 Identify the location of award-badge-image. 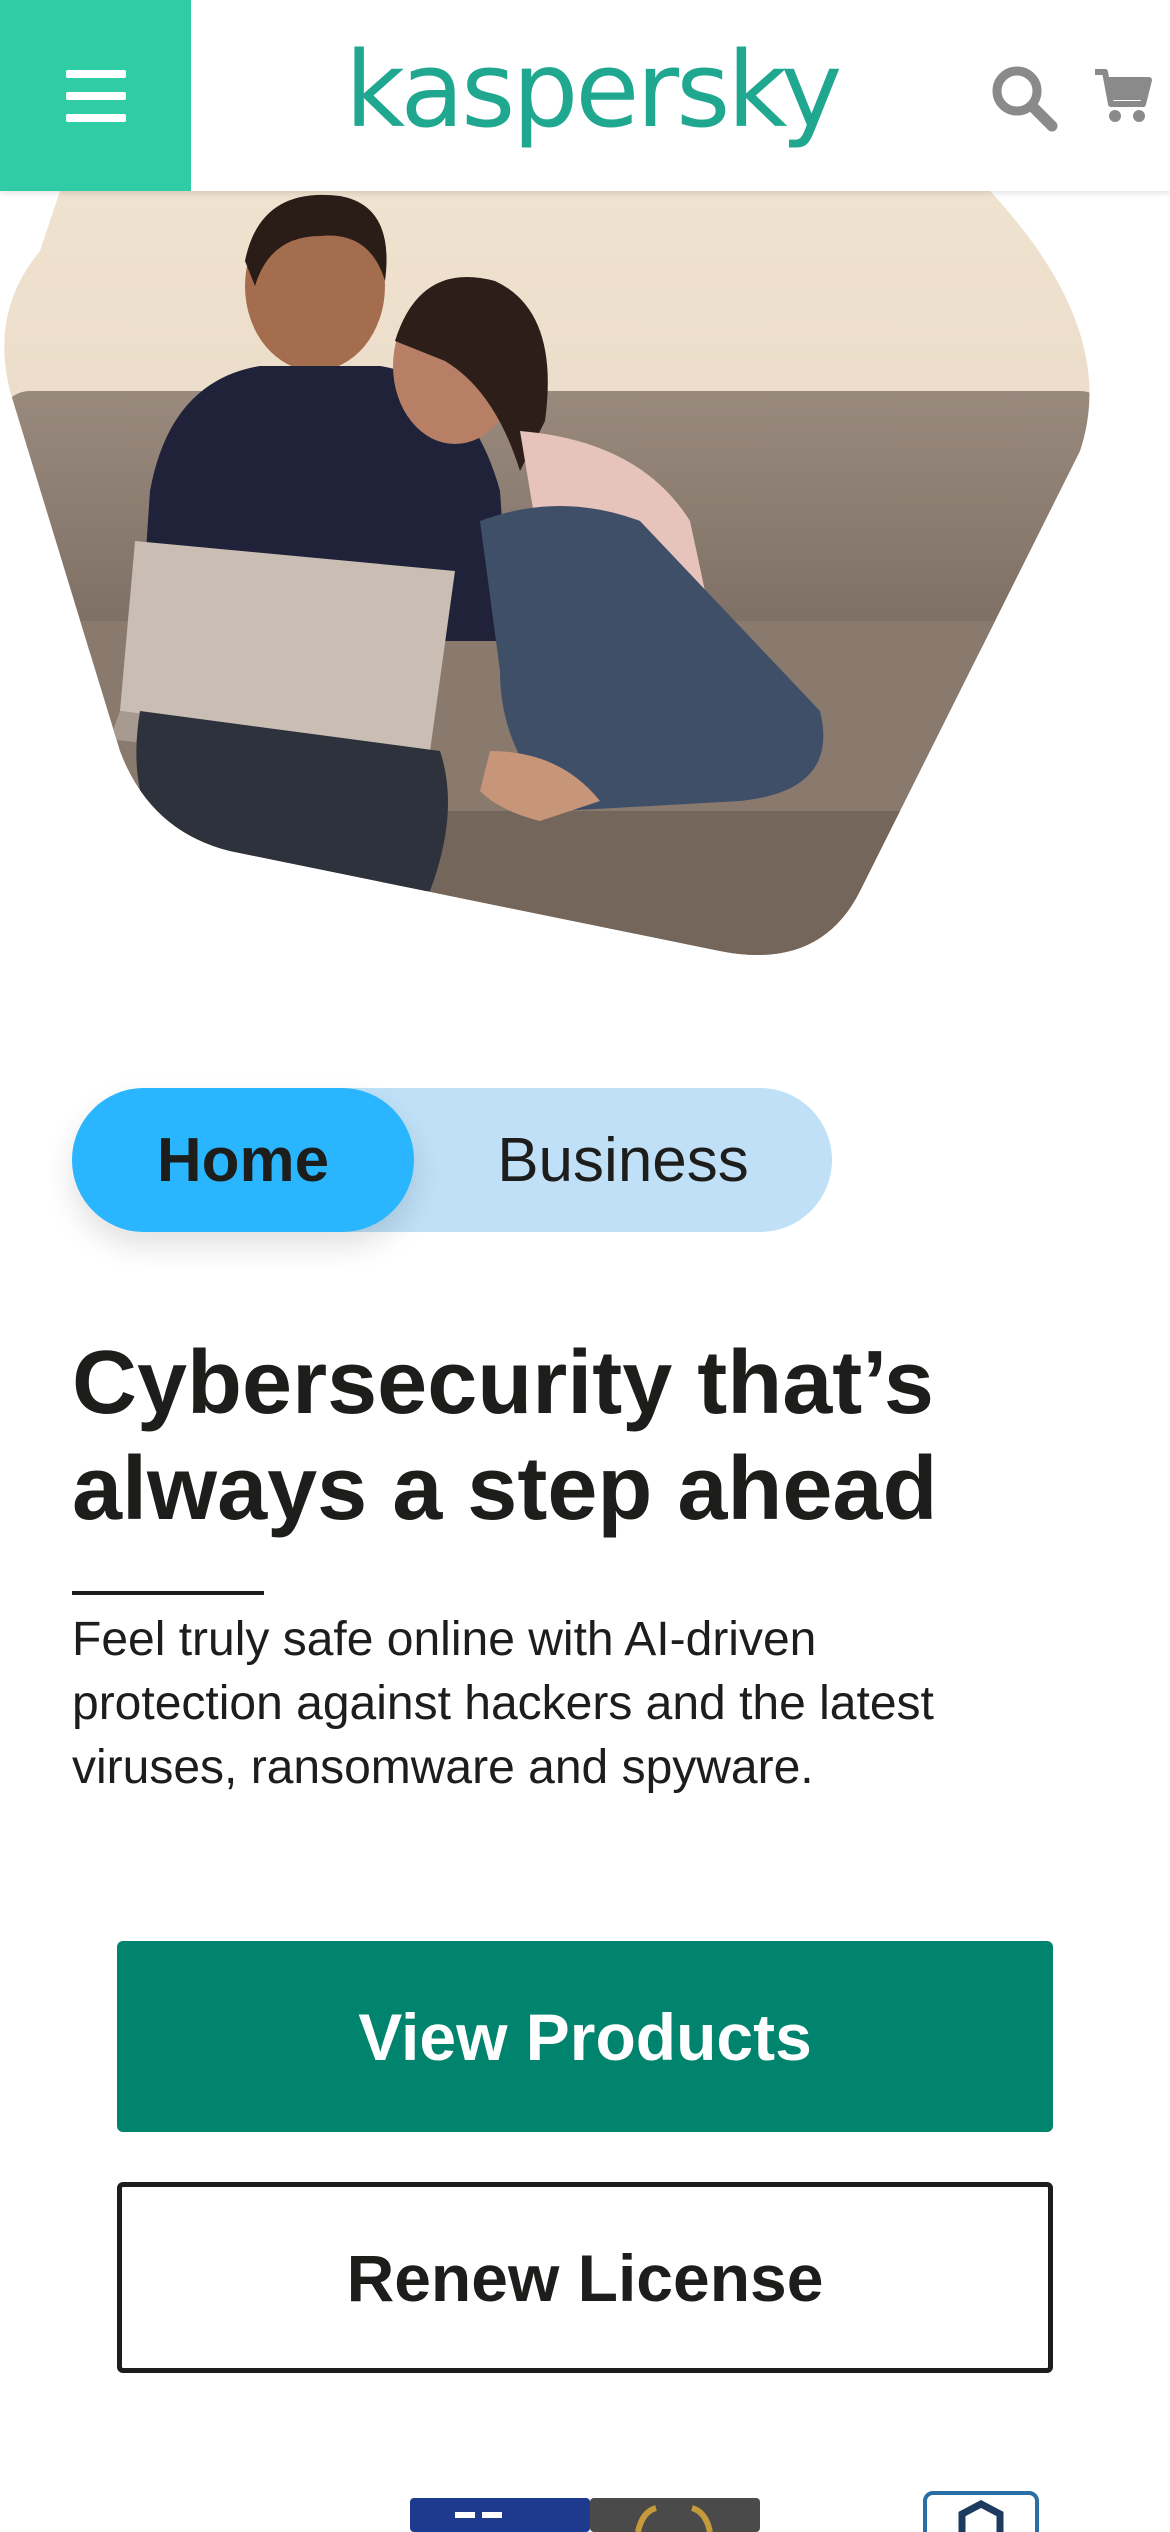
(585, 2515).